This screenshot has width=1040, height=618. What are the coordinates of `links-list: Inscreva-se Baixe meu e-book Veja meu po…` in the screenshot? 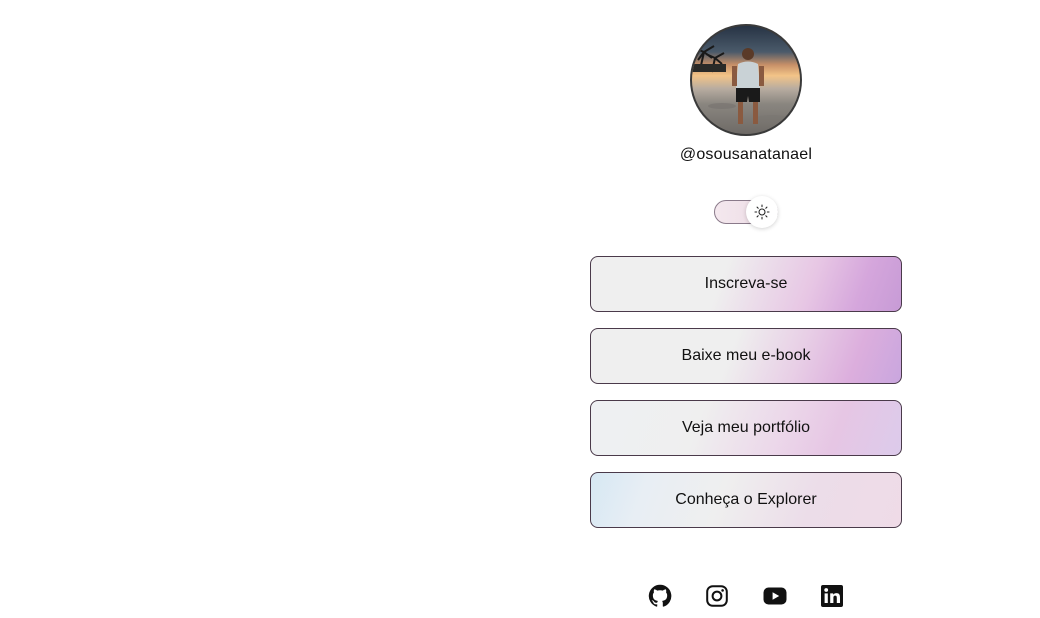 It's located at (746, 400).